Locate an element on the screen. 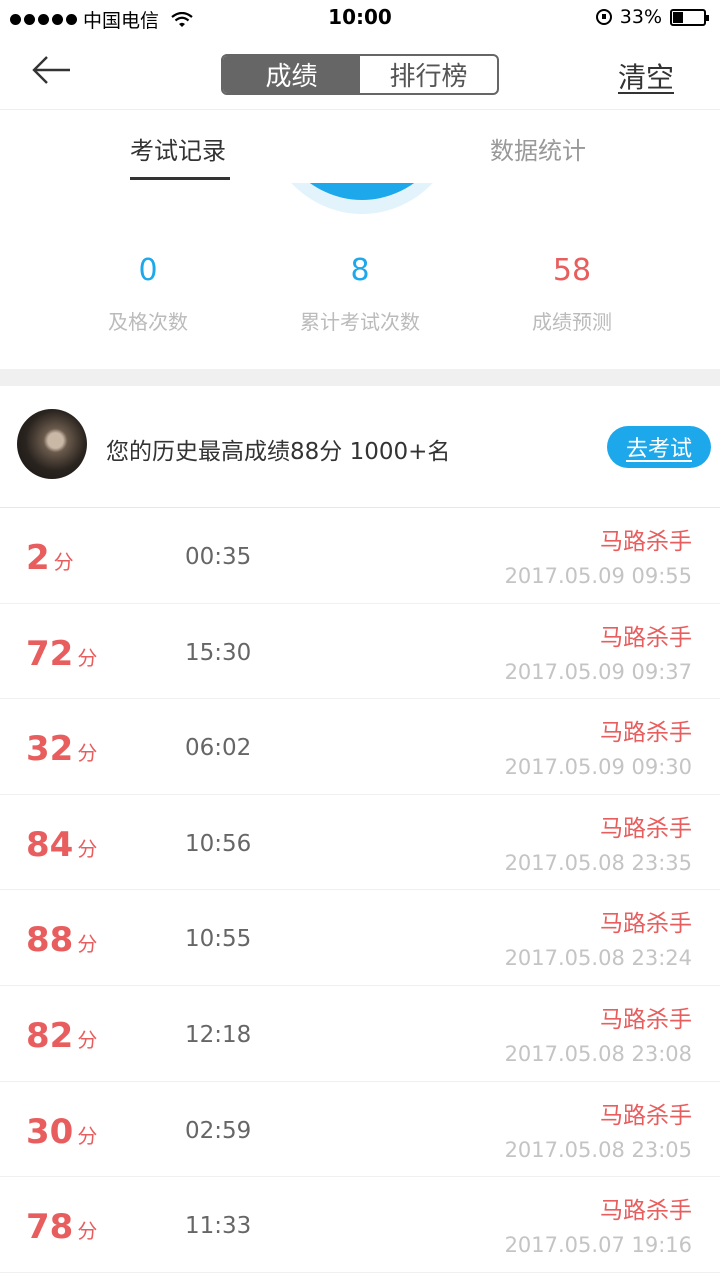  record-duration: 12:18 is located at coordinates (218, 1034).